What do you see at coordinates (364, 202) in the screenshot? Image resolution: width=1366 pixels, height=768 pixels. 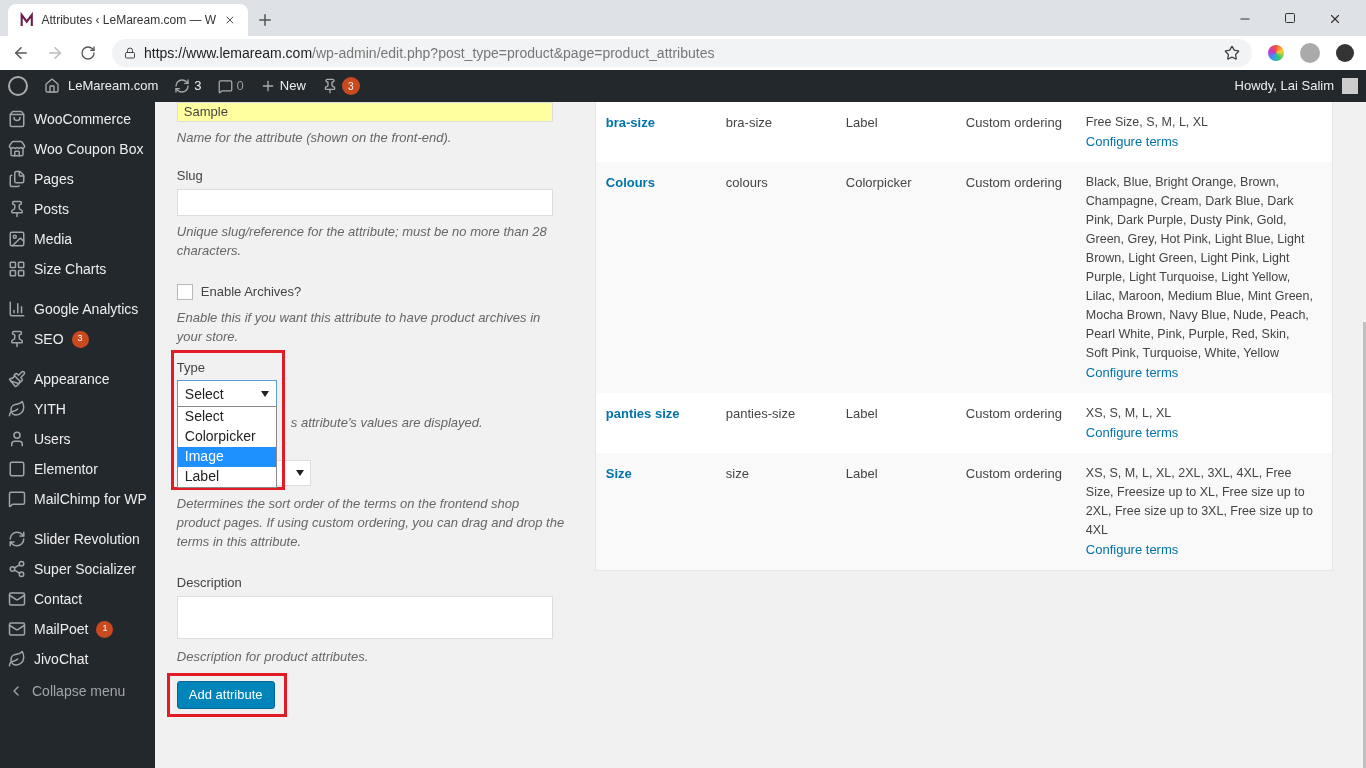 I see `slug-field` at bounding box center [364, 202].